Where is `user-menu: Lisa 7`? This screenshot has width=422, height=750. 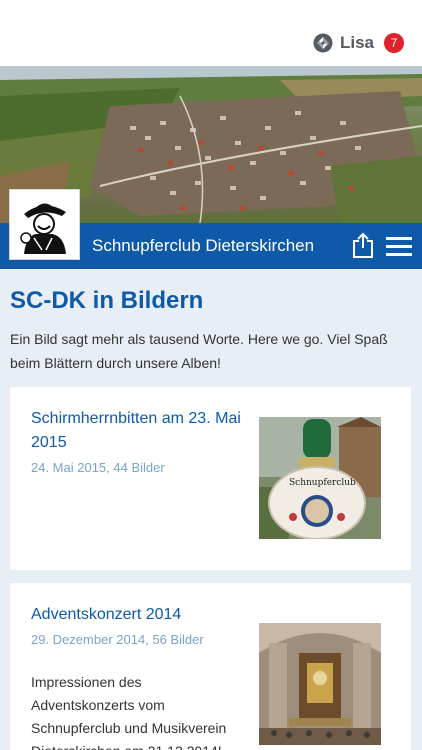
user-menu: Lisa 7 is located at coordinates (358, 43).